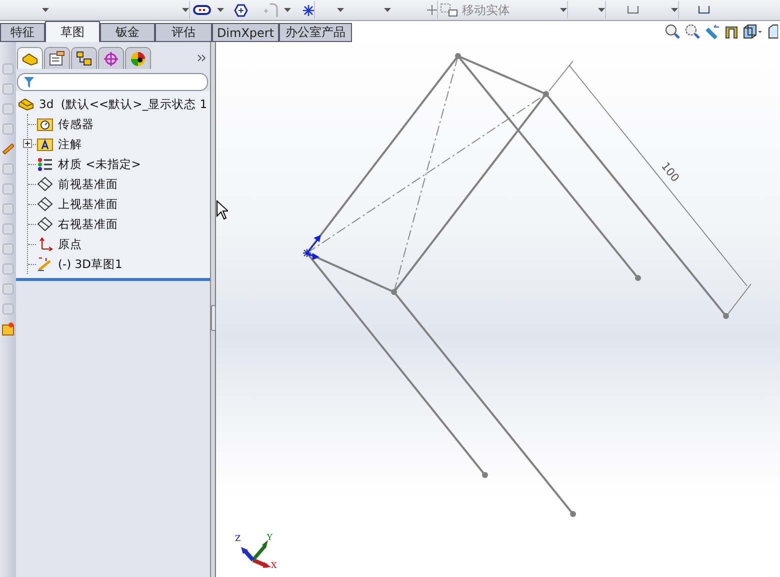 This screenshot has height=577, width=780. Describe the element at coordinates (213, 318) in the screenshot. I see `panel-collapse-handle` at that location.